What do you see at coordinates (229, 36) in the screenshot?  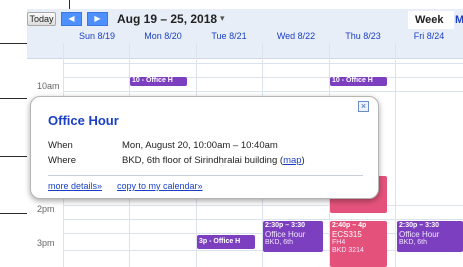 I see `day-header: Tue 8/21` at bounding box center [229, 36].